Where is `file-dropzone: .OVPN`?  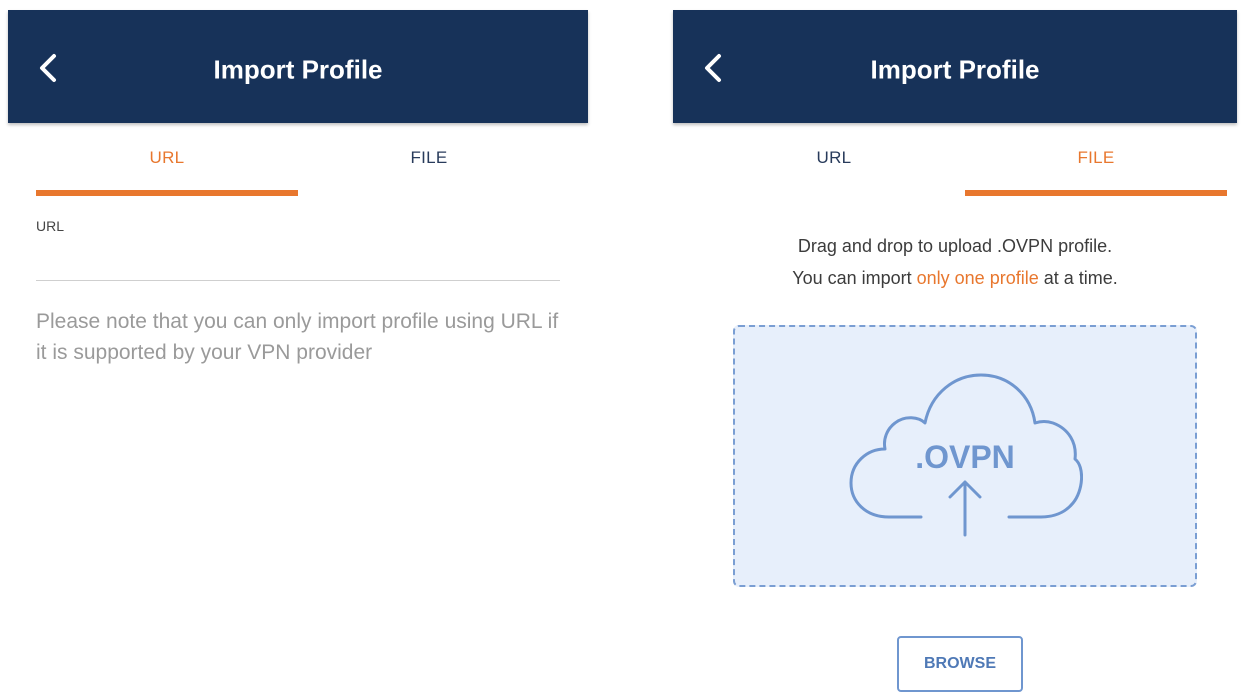
file-dropzone: .OVPN is located at coordinates (965, 456).